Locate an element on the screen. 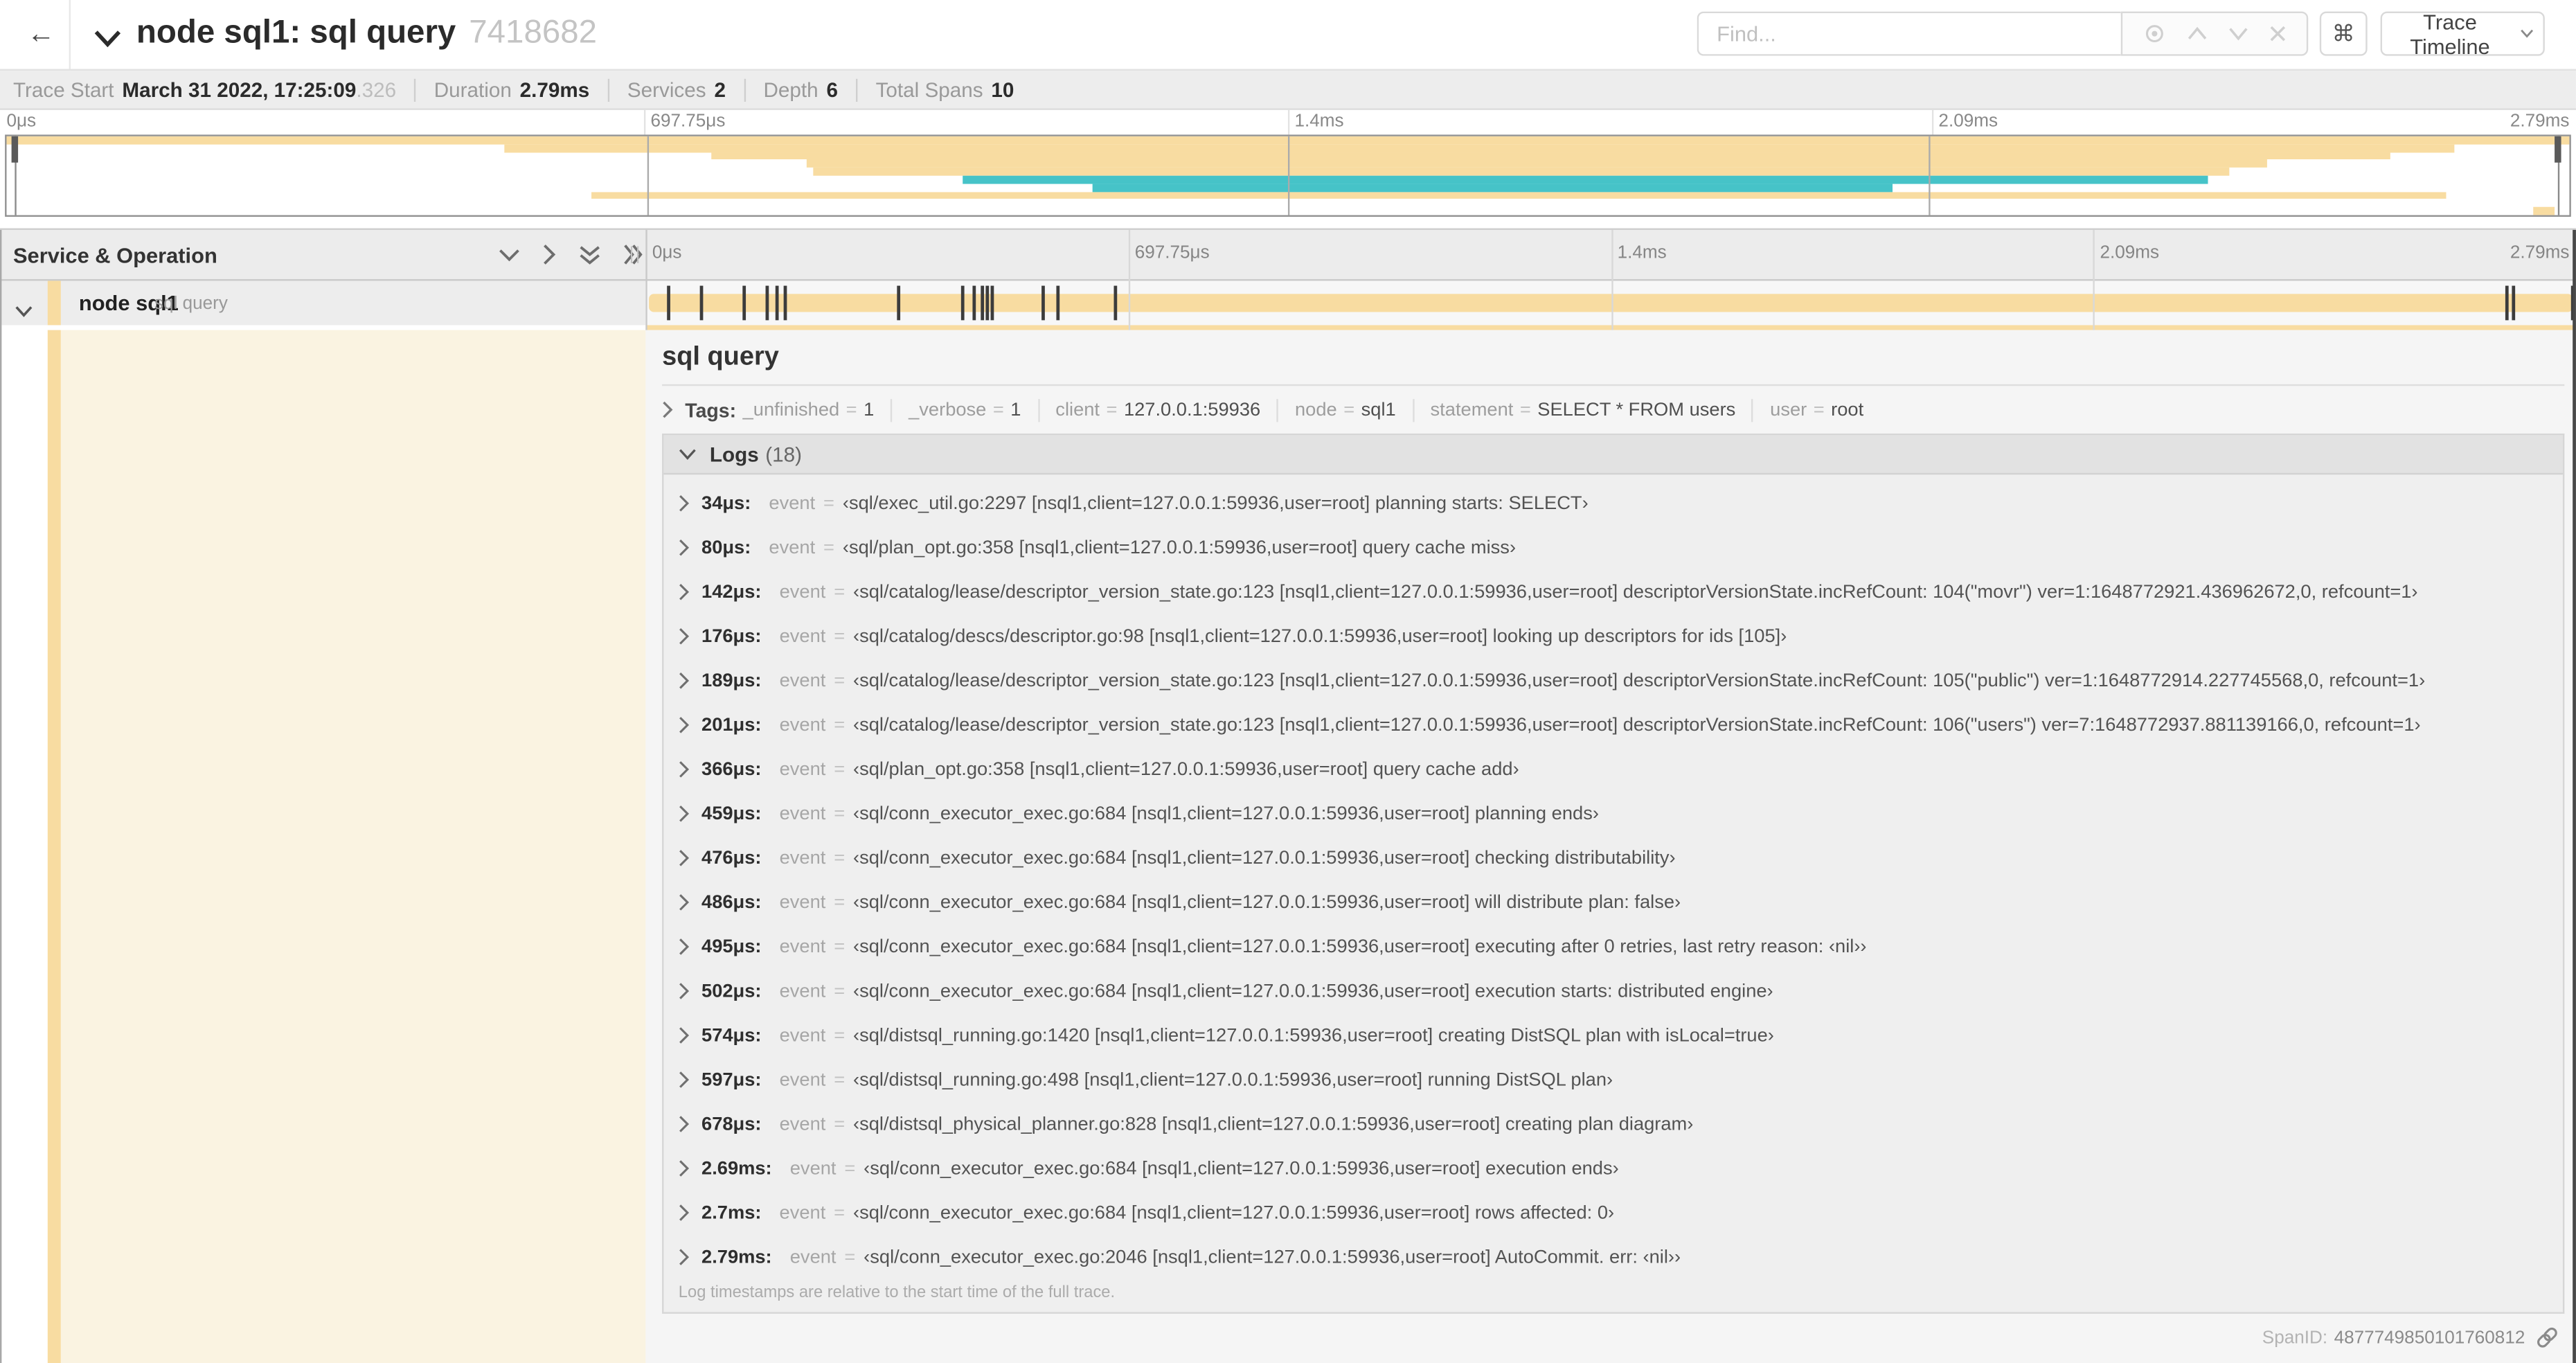  find-prev-icon is located at coordinates (2198, 33).